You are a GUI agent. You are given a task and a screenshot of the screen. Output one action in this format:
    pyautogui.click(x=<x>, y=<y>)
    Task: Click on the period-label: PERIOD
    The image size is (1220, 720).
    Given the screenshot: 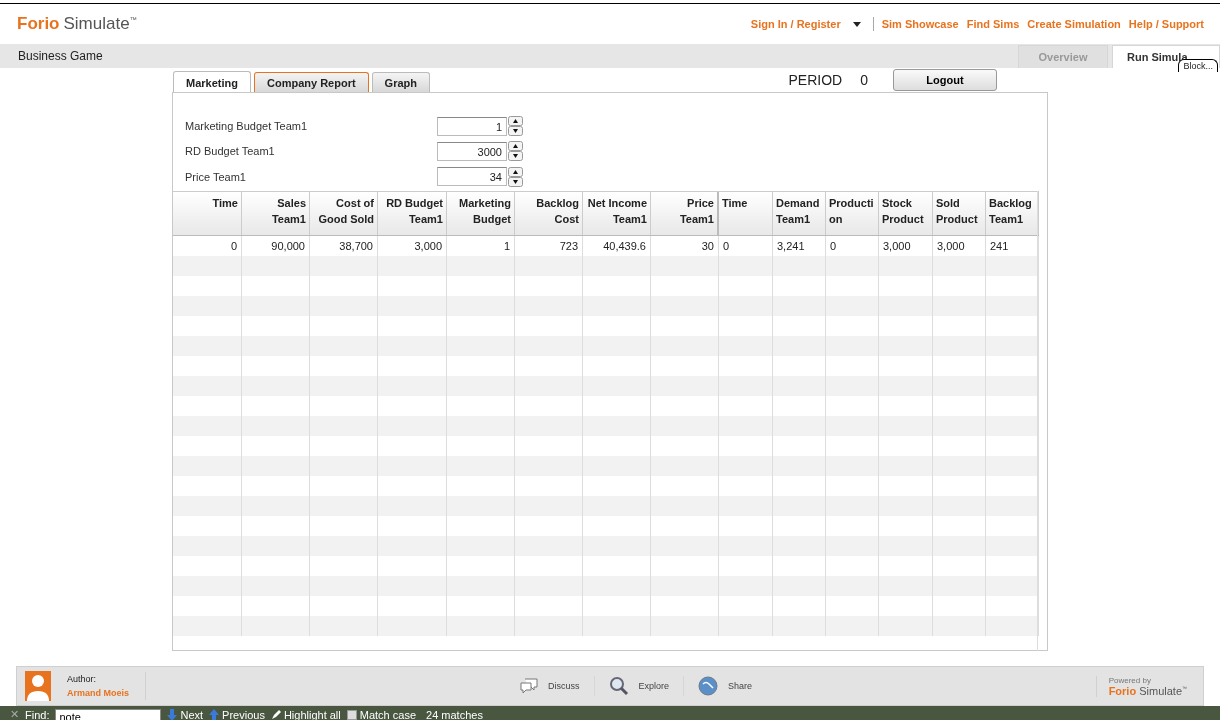 What is the action you would take?
    pyautogui.click(x=815, y=80)
    